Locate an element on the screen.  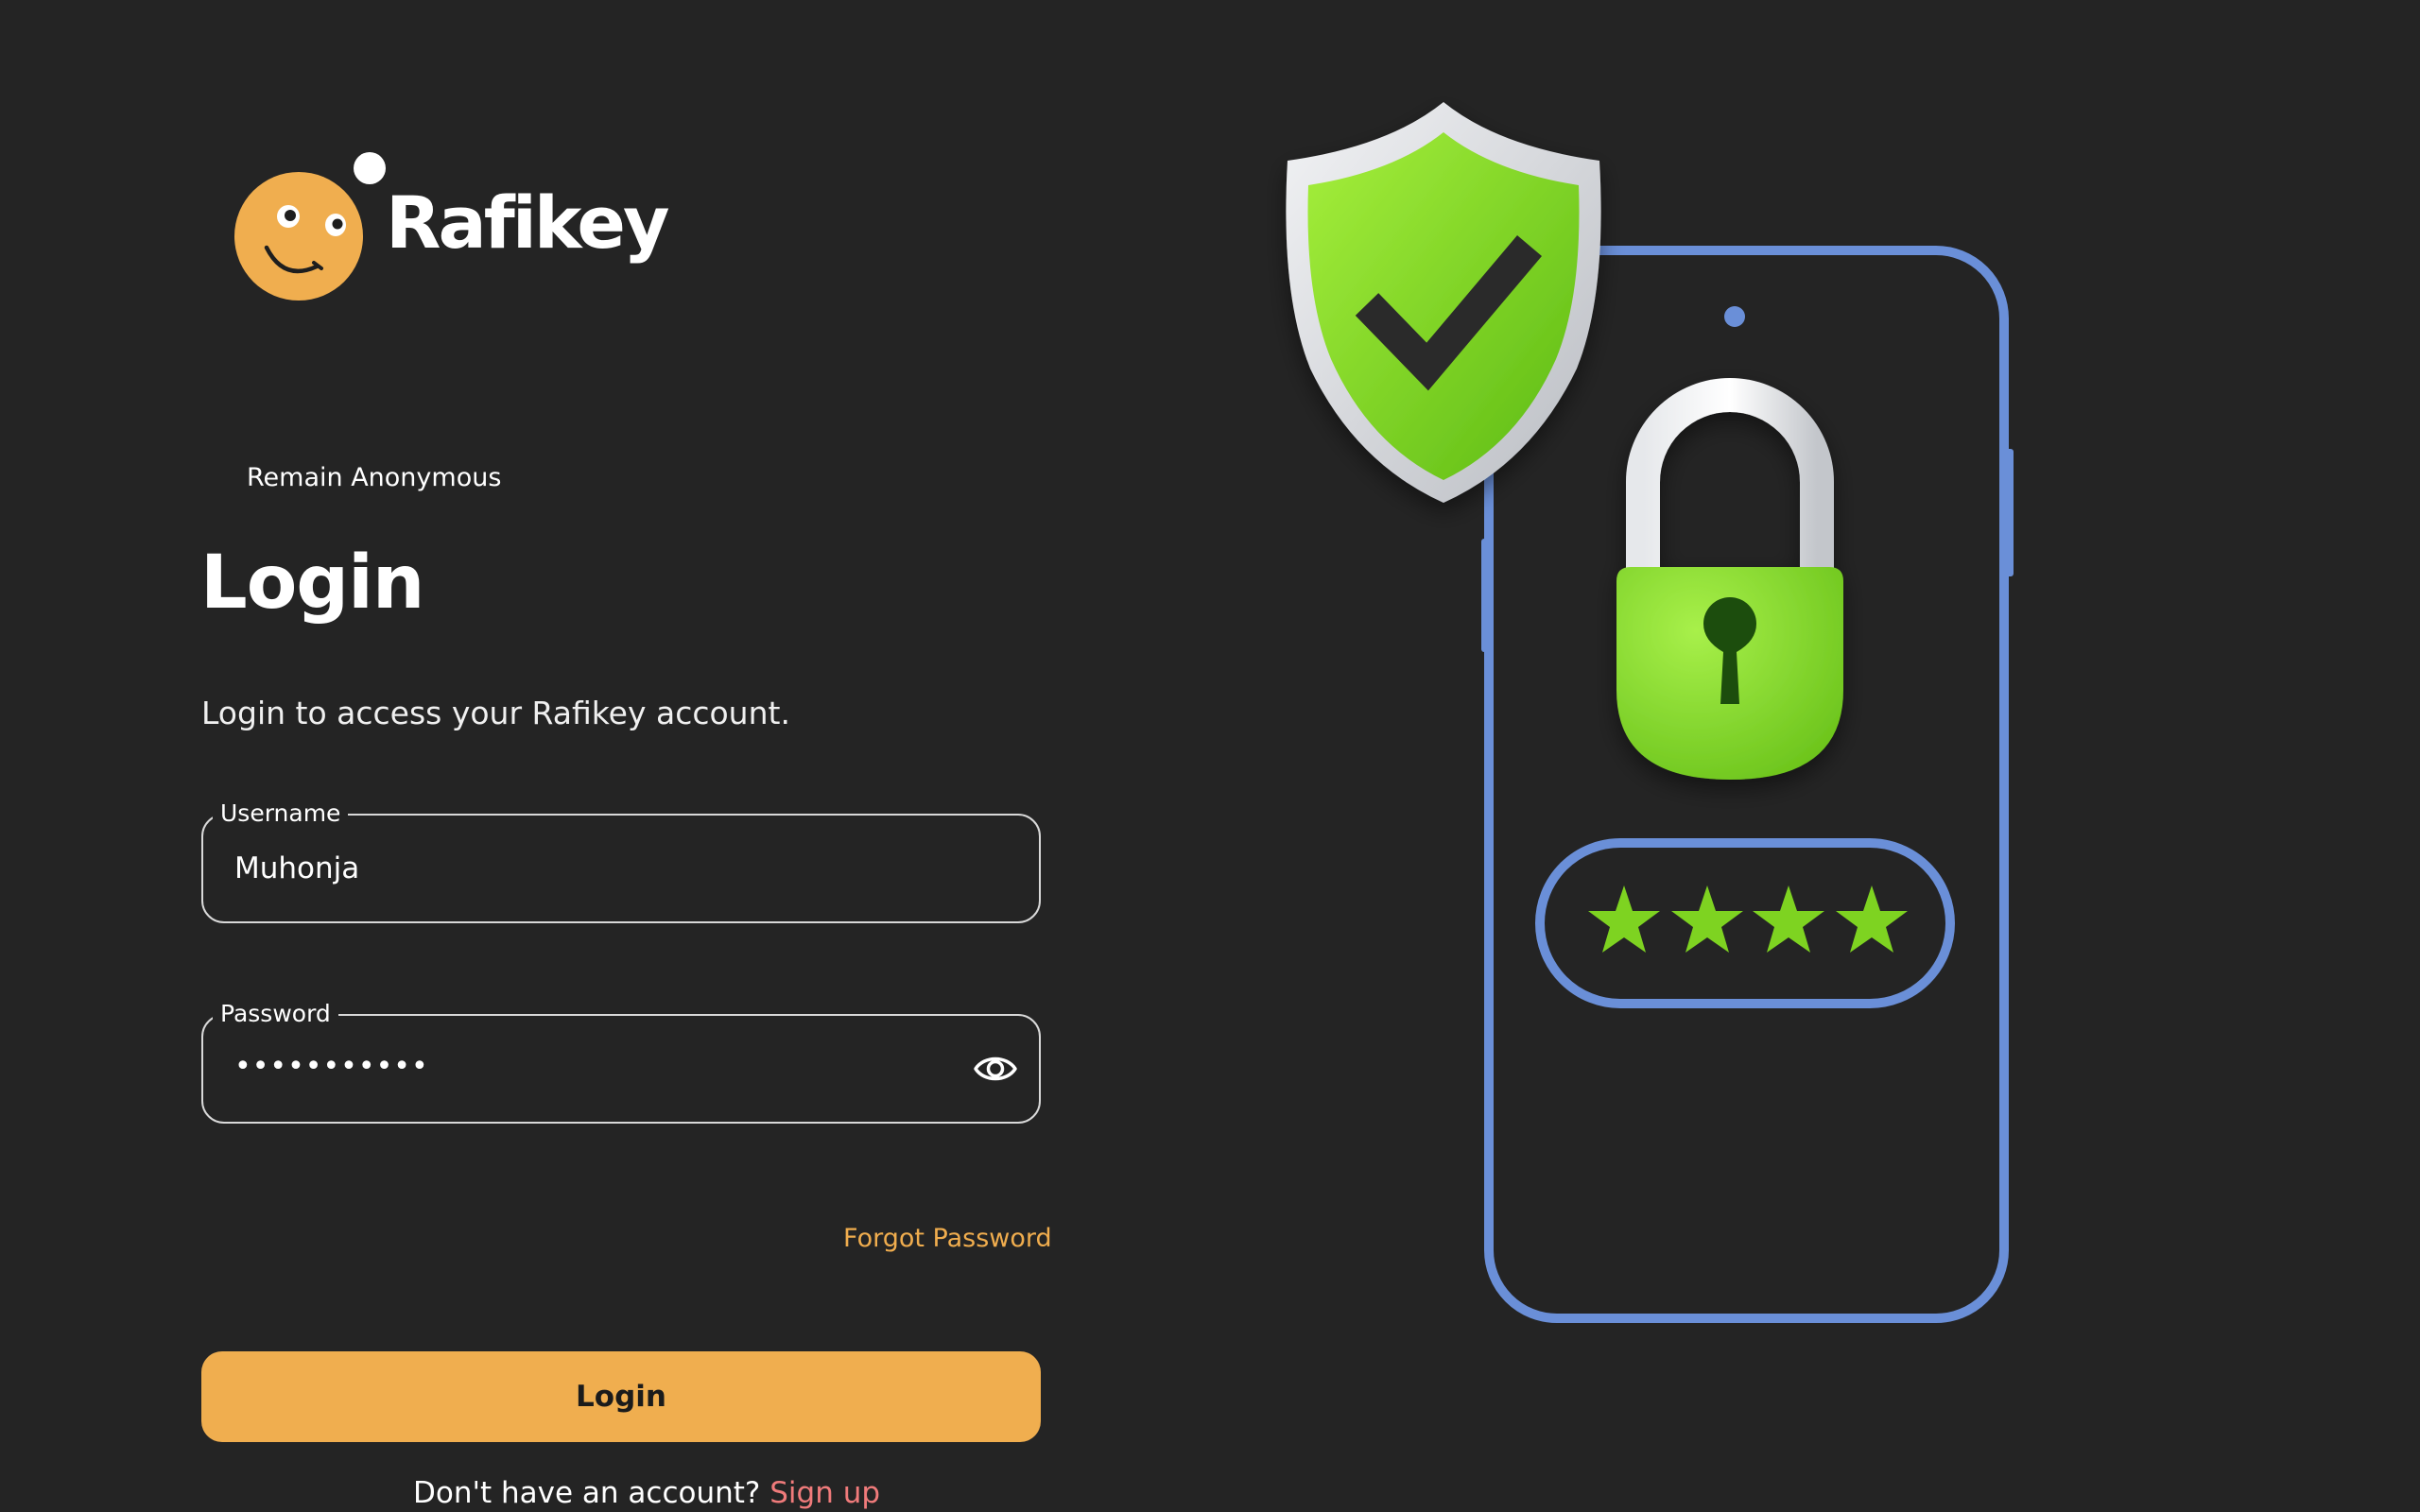
brand-logo: Rafikey is located at coordinates (448, 227).